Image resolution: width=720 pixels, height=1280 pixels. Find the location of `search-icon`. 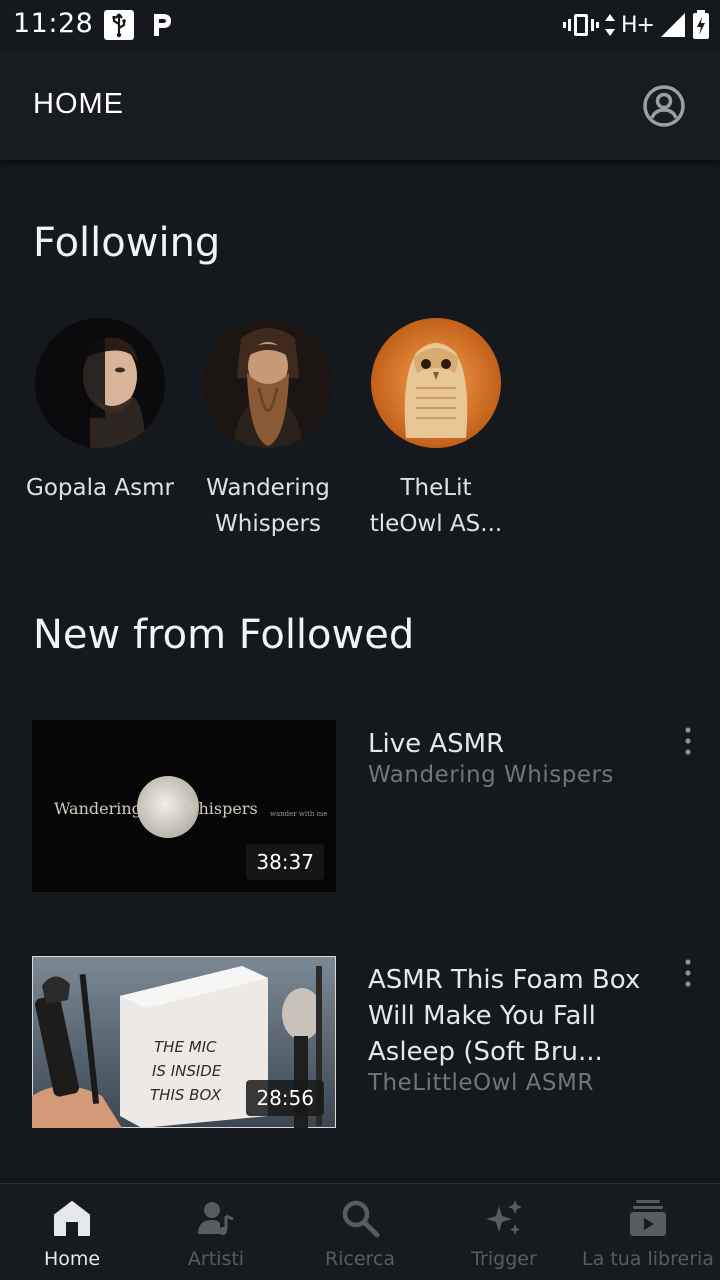

search-icon is located at coordinates (361, 1219).